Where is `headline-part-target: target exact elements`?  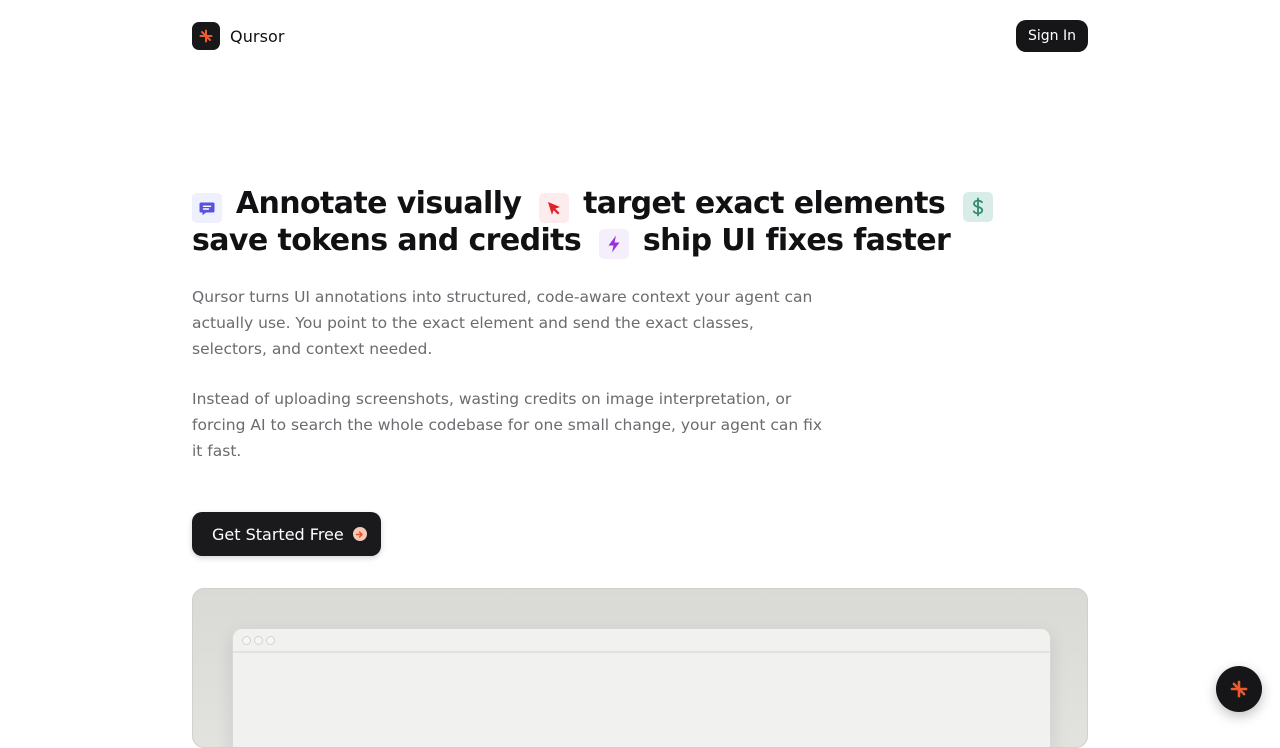
headline-part-target: target exact elements is located at coordinates (764, 203).